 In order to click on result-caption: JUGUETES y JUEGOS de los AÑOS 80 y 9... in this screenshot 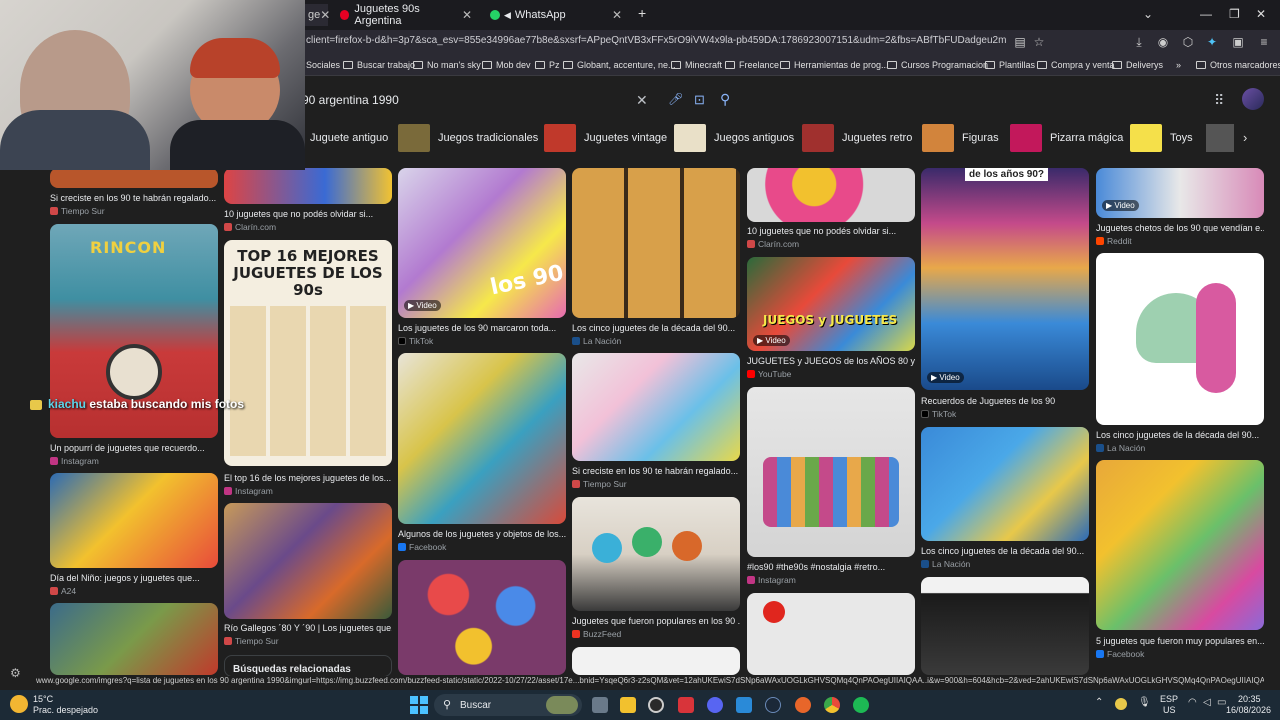, I will do `click(831, 361)`.